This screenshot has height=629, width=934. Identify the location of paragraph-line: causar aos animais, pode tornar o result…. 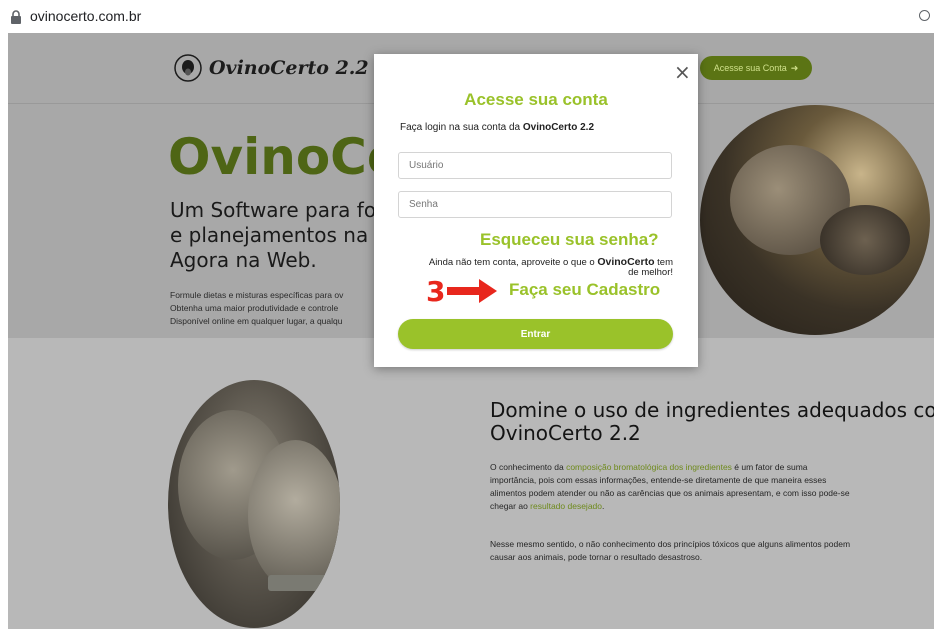
(596, 557).